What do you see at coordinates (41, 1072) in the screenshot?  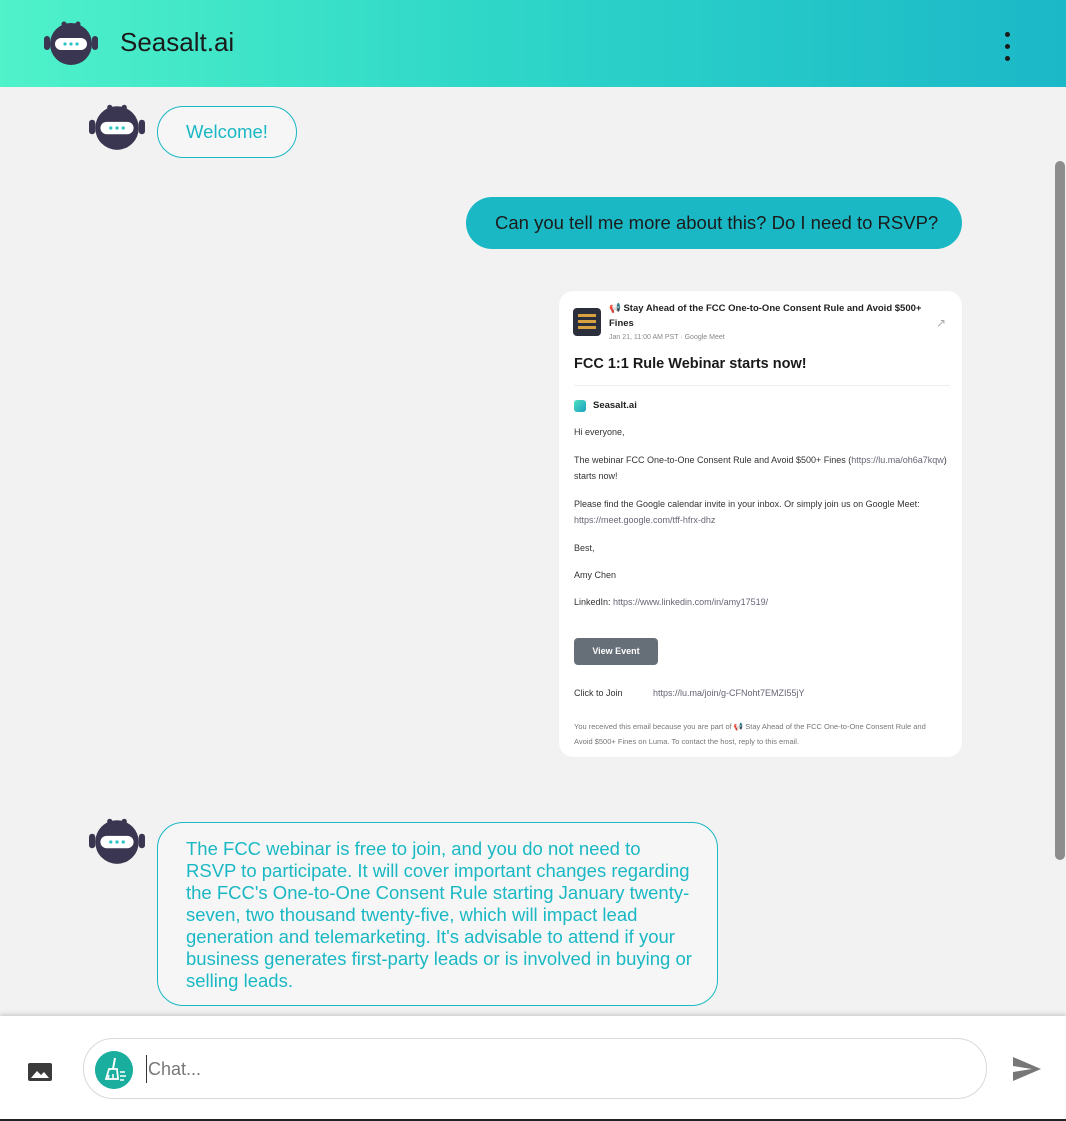 I see `image-icon` at bounding box center [41, 1072].